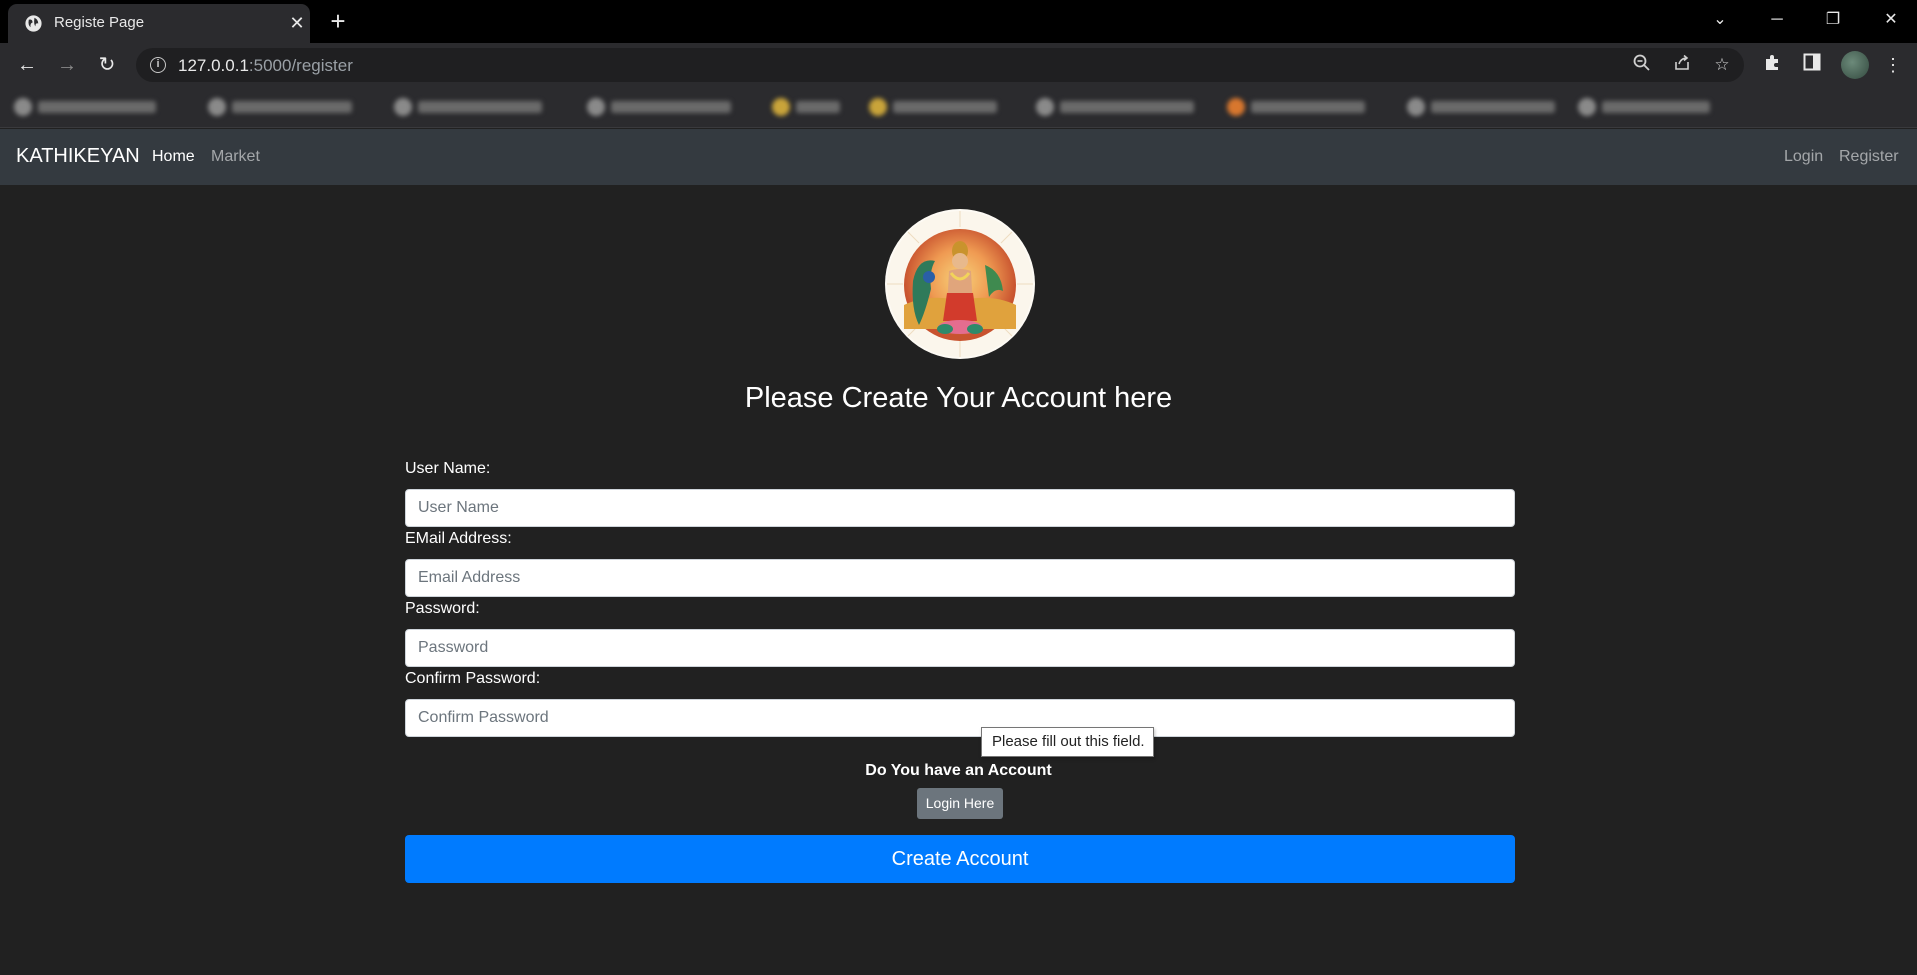  Describe the element at coordinates (960, 718) in the screenshot. I see `confirm-password-input` at that location.